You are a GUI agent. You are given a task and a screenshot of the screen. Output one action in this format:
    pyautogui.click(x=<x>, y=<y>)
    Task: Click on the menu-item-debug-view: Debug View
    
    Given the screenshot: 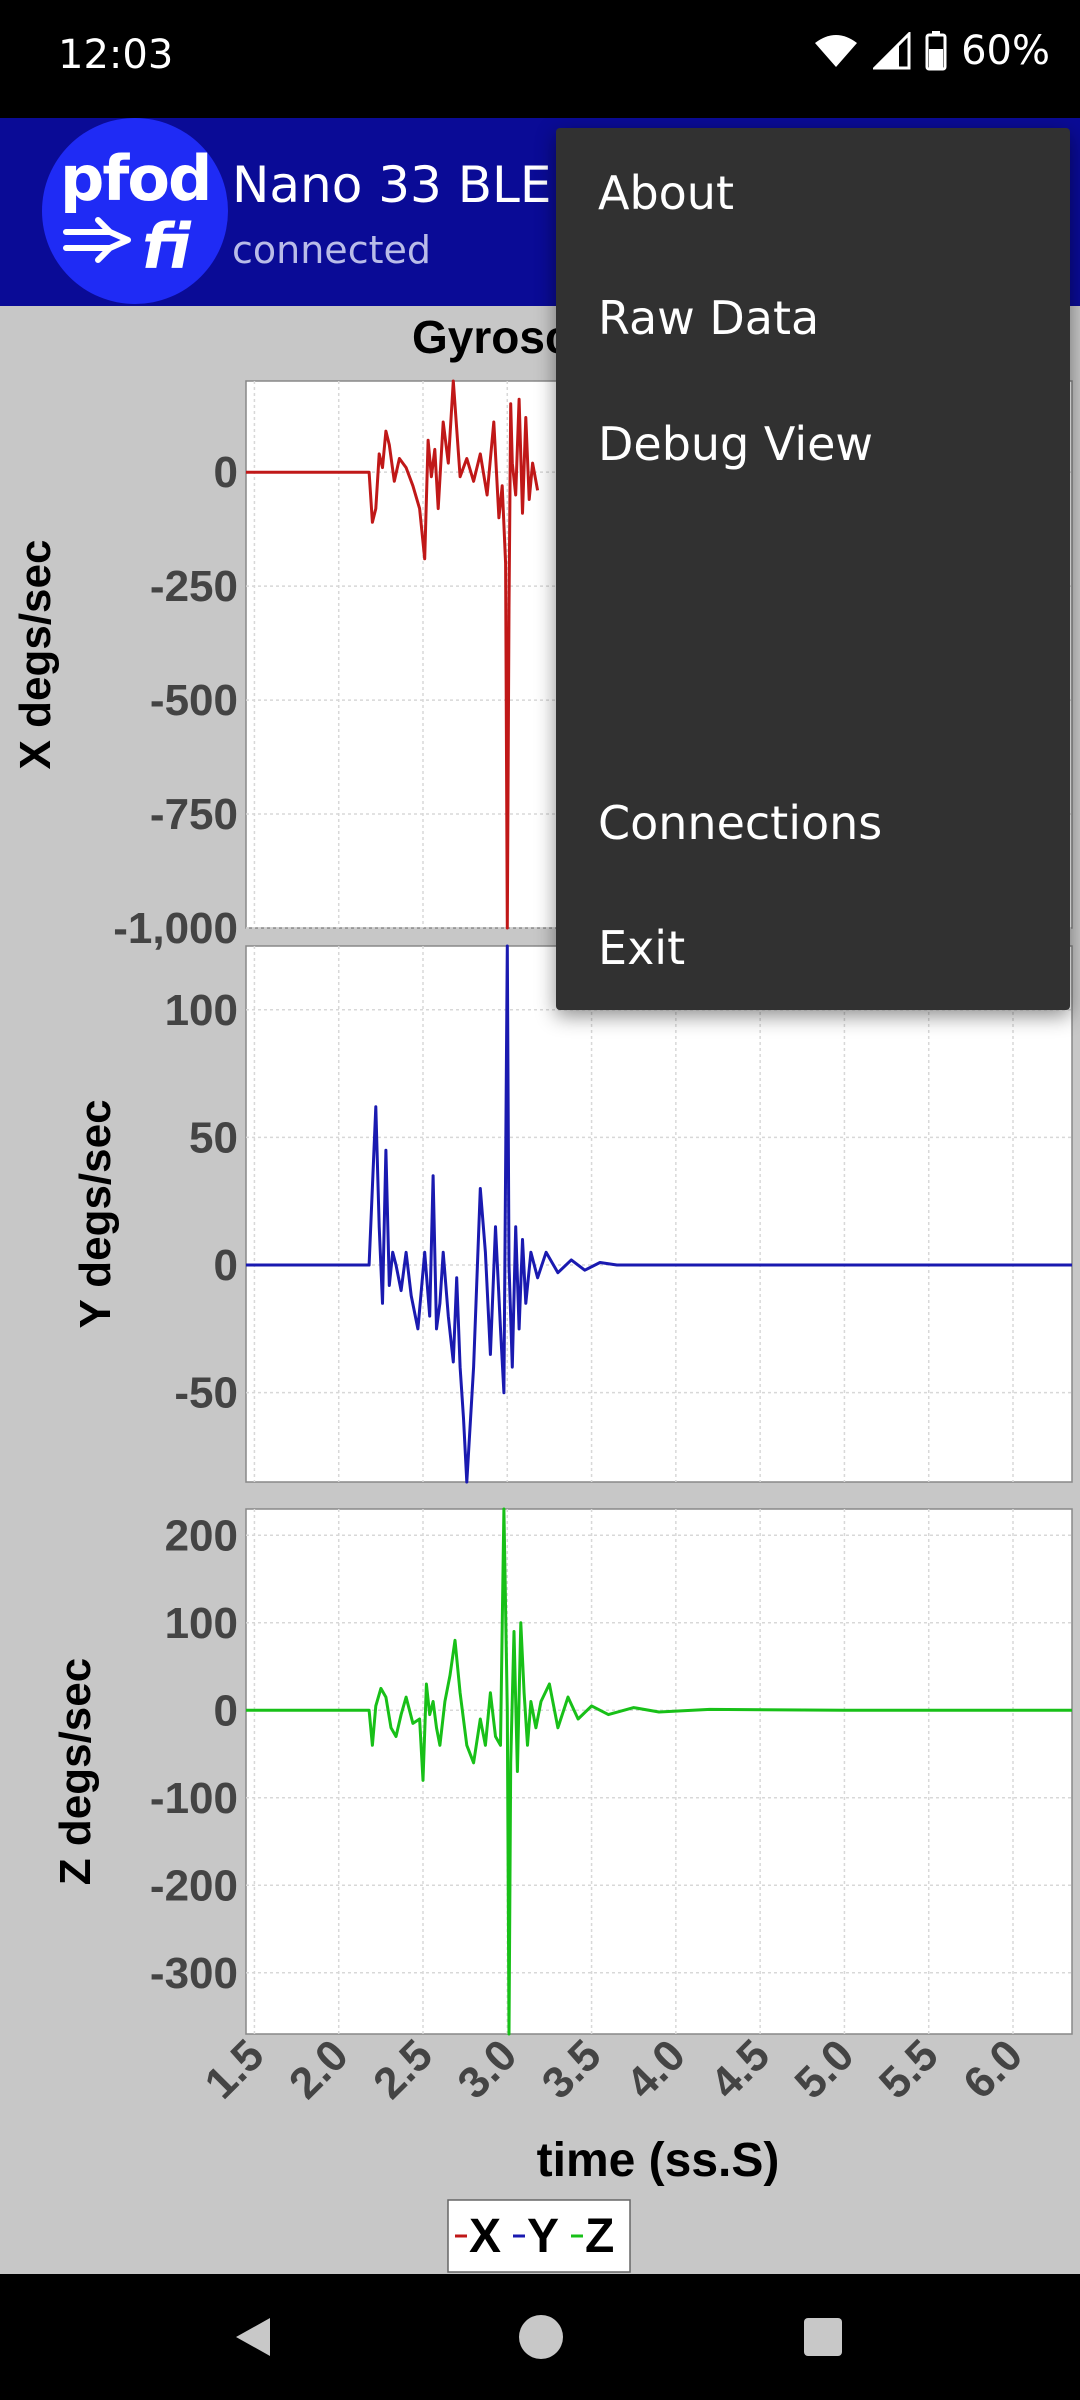 What is the action you would take?
    pyautogui.click(x=735, y=444)
    